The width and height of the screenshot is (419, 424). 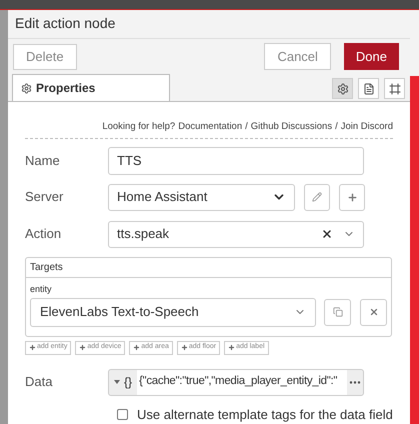 I want to click on document-icon, so click(x=368, y=88).